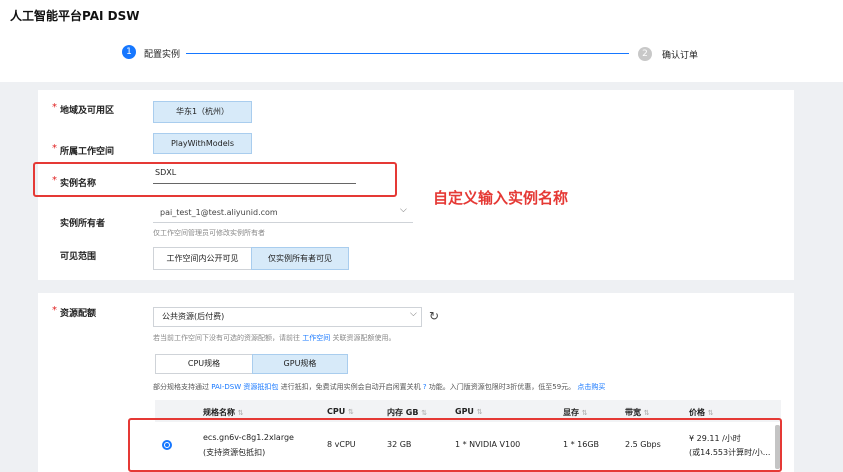 The image size is (843, 472). Describe the element at coordinates (591, 387) in the screenshot. I see `buy-link: 点击购买` at that location.